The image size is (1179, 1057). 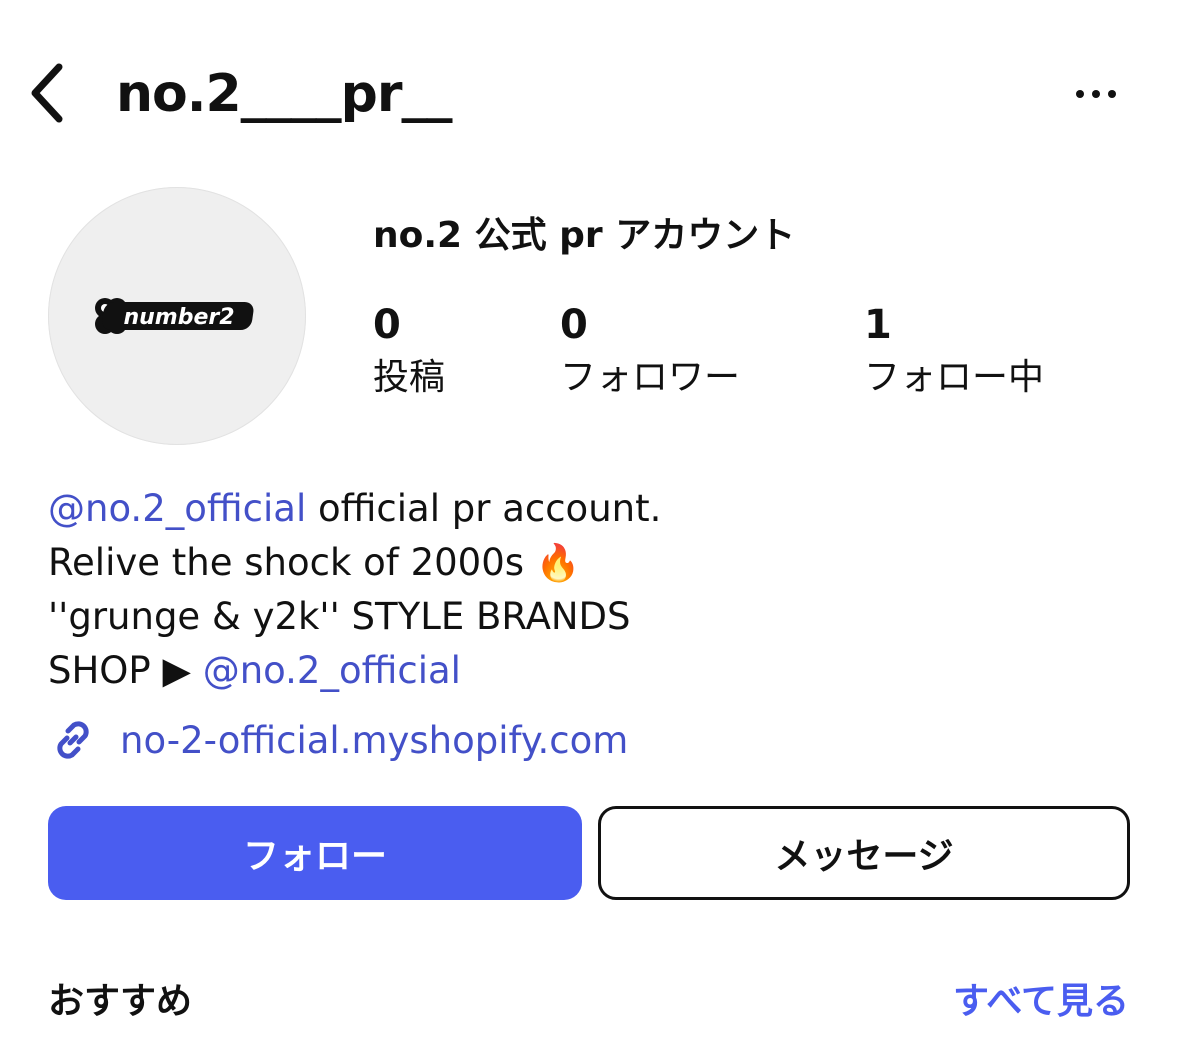 I want to click on bio-line-1: @no.2_official official pr account., so click(x=354, y=509).